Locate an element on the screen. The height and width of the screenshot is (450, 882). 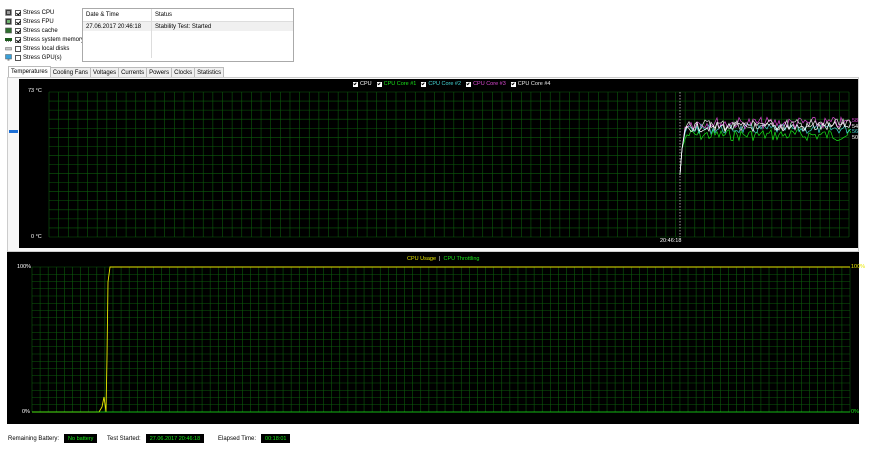
date-time-column-header: Date & Time is located at coordinates (117, 15).